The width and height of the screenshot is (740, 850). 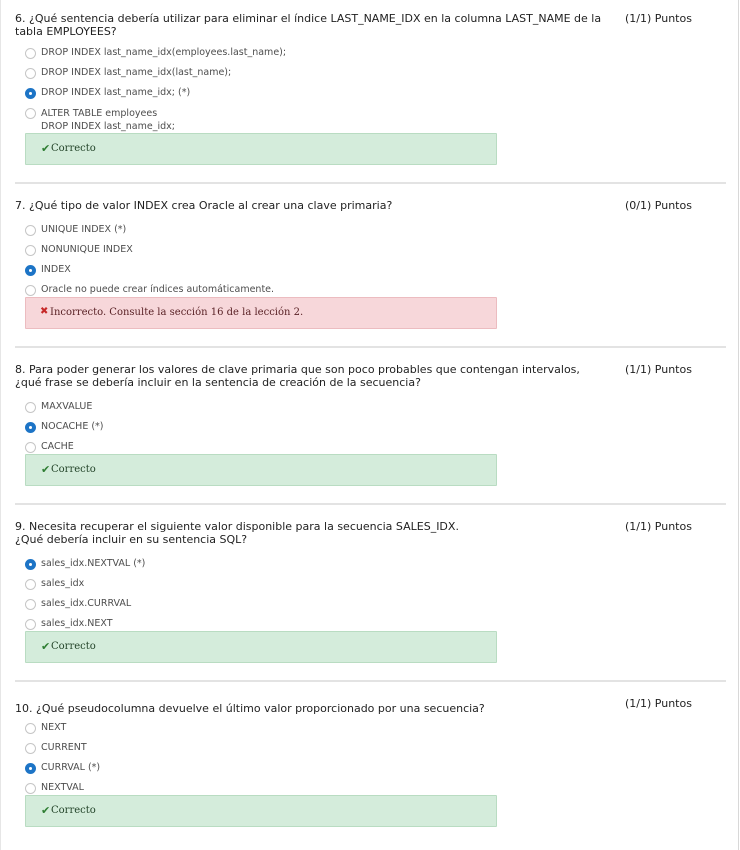 I want to click on option-1: CURRENT, so click(x=305, y=750).